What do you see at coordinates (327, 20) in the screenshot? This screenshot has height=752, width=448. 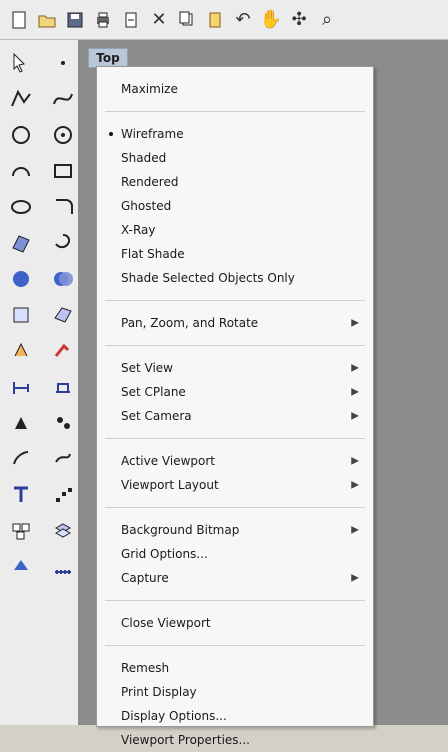 I see `zoom-icon: ⌕` at bounding box center [327, 20].